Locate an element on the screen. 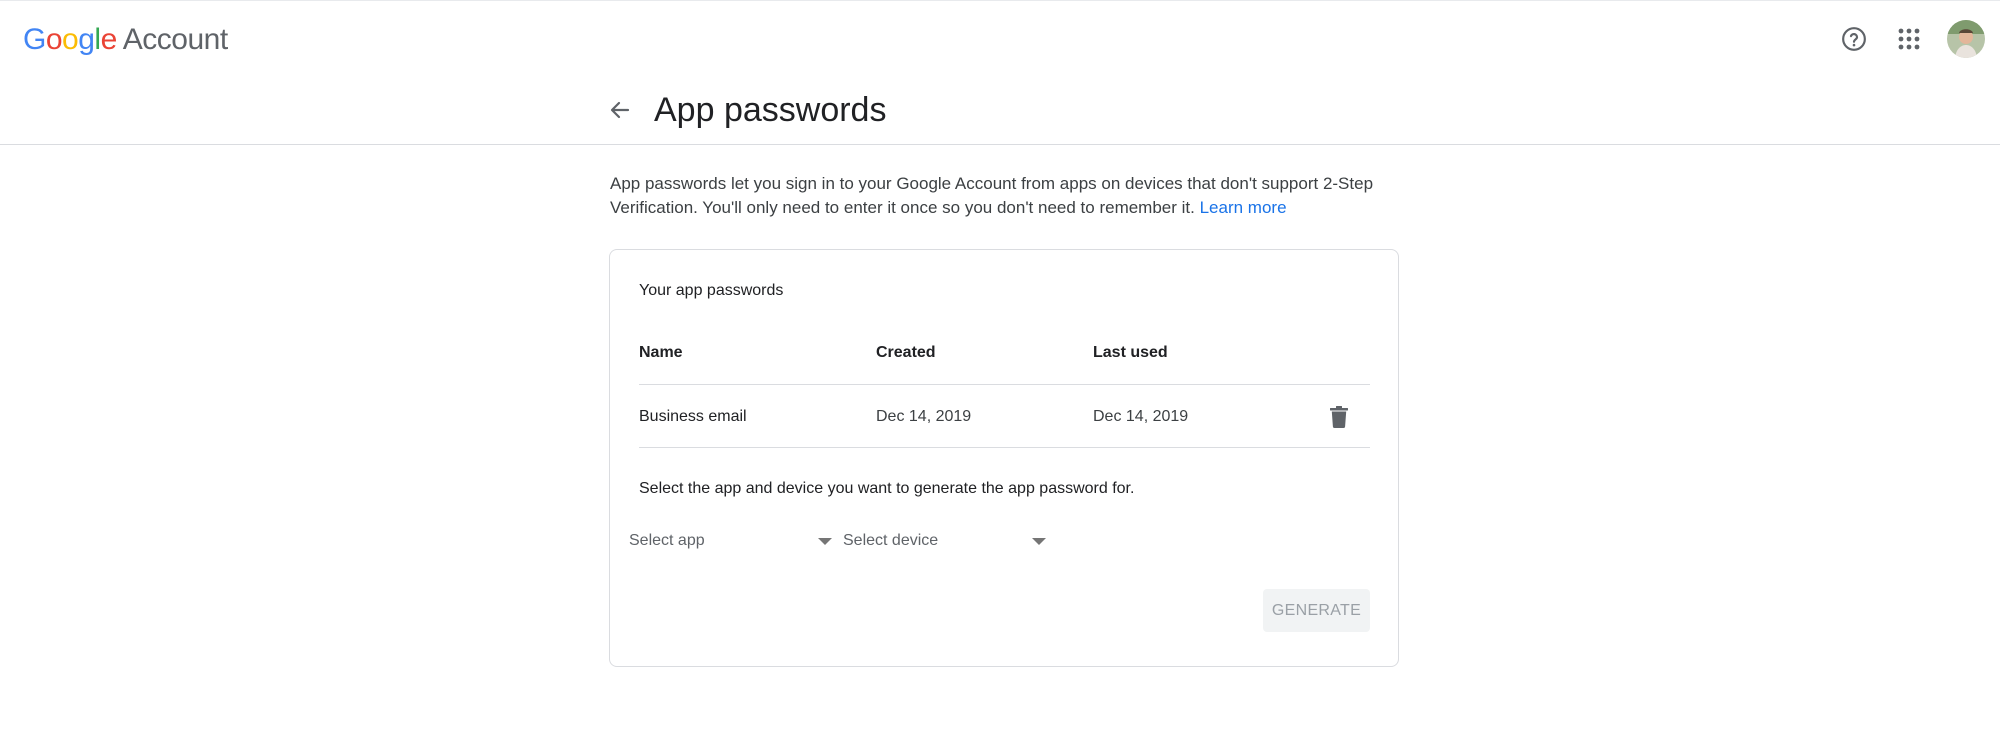 The height and width of the screenshot is (729, 2000). logo-letter: e is located at coordinates (109, 39).